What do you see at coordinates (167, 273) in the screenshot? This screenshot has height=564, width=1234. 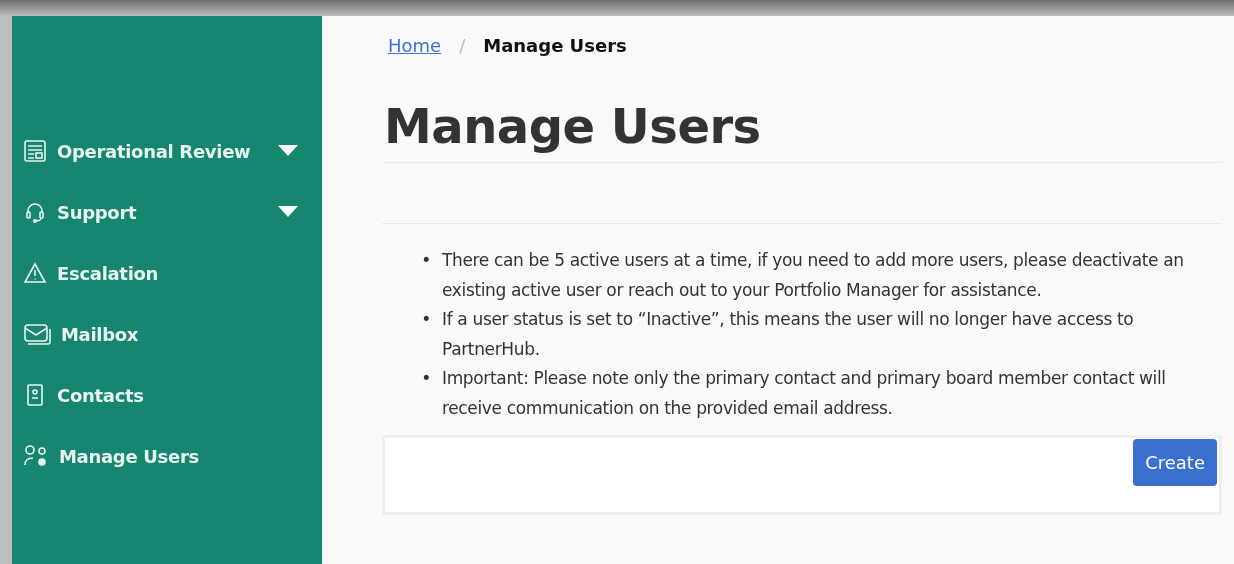 I see `sidebar-item: Escalation` at bounding box center [167, 273].